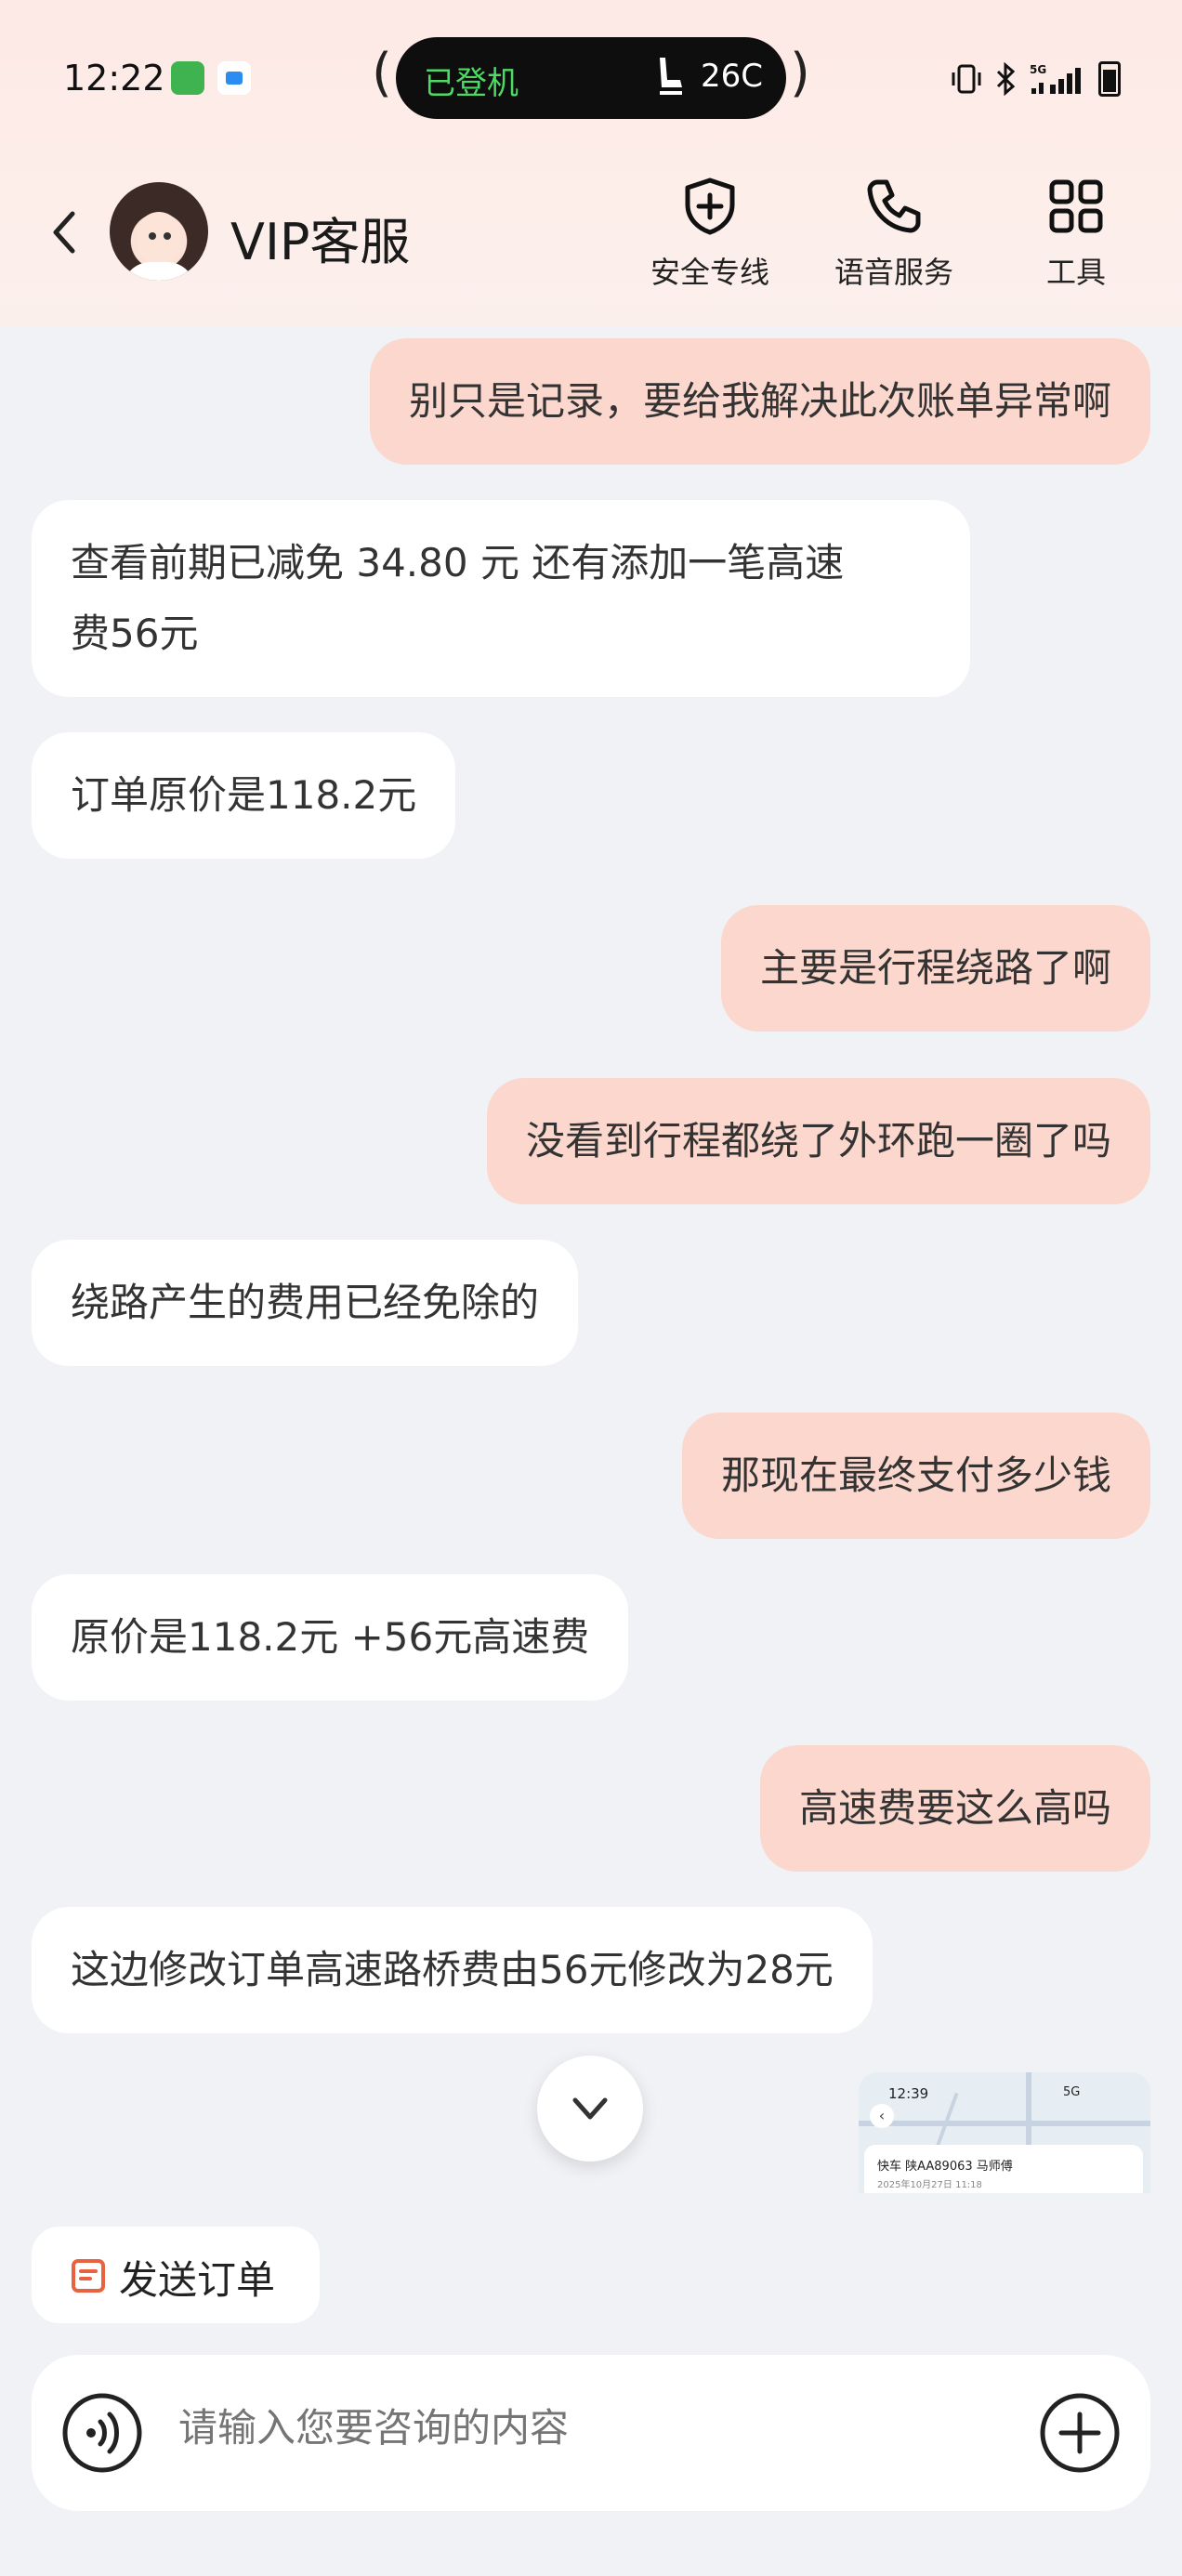 The height and width of the screenshot is (2576, 1182). What do you see at coordinates (929, 2185) in the screenshot?
I see `thumbnail-line: 2025年10月27日 11:18` at bounding box center [929, 2185].